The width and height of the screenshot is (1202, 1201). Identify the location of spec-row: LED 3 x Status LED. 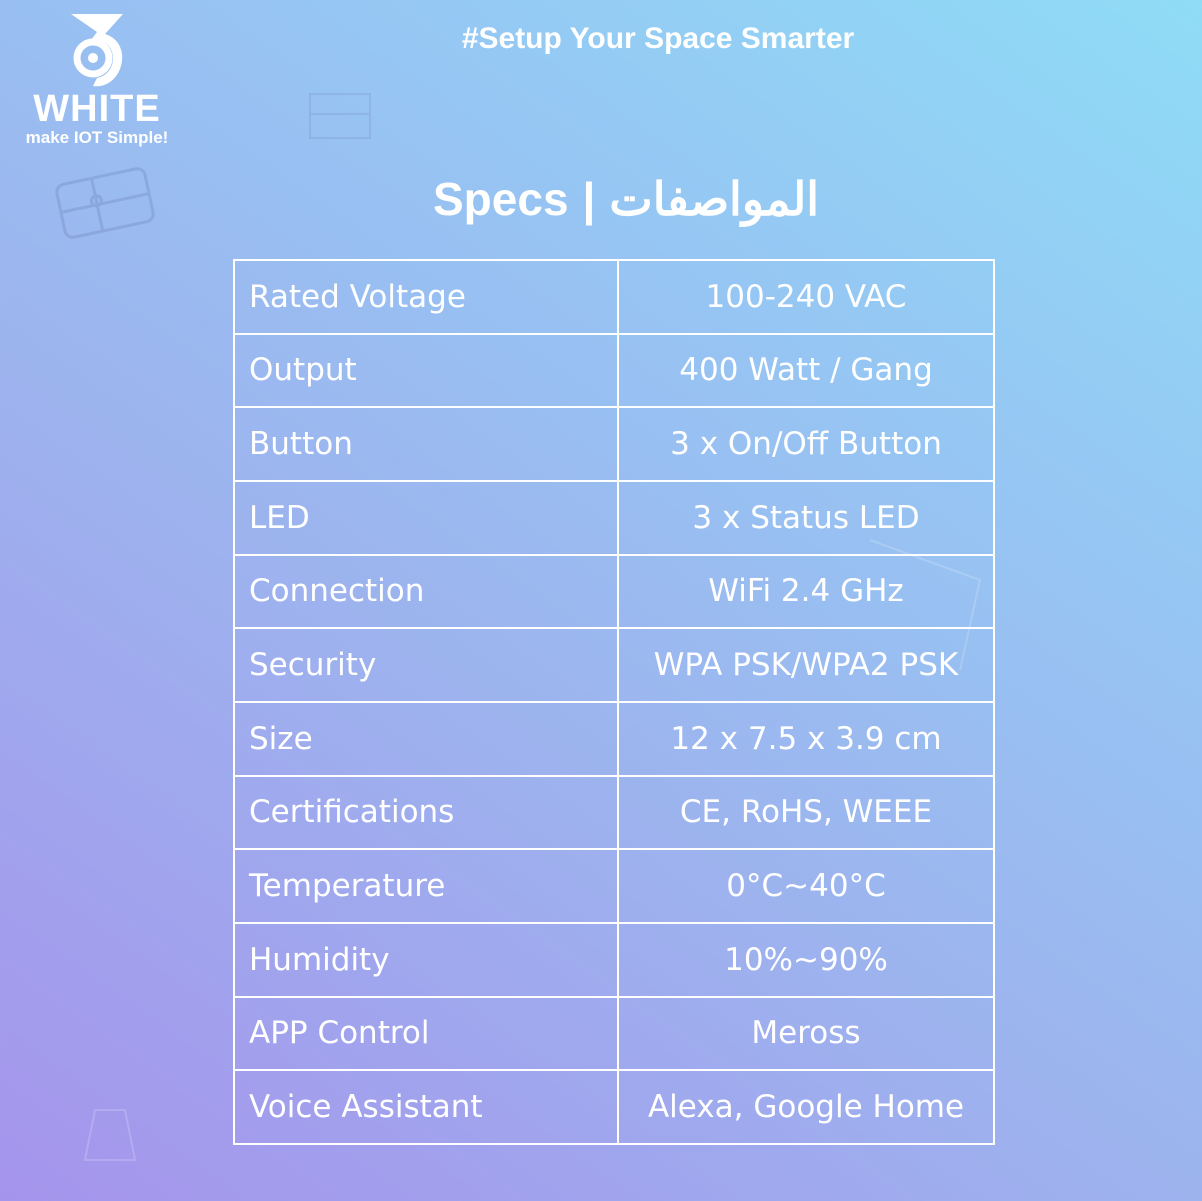
(614, 517).